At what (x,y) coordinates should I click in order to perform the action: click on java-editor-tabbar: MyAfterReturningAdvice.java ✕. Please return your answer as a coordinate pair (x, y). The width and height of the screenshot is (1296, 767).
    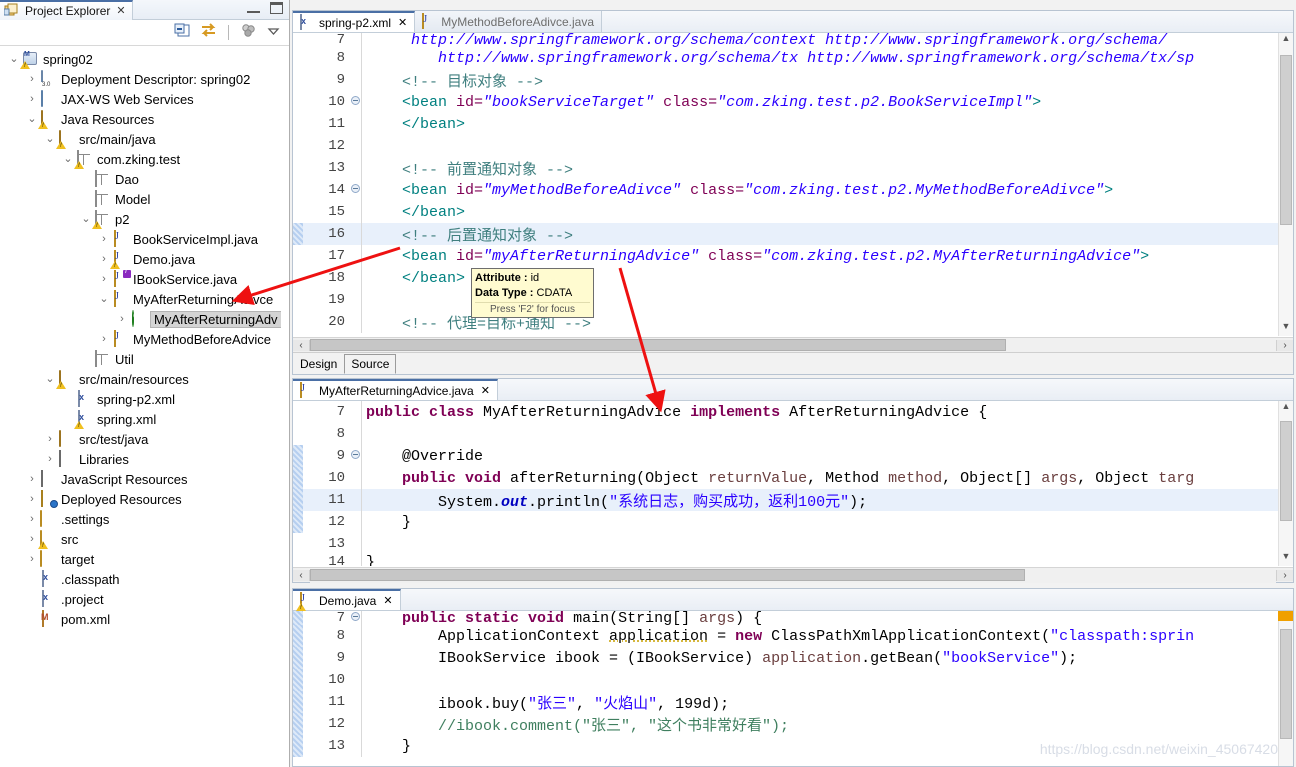
    Looking at the image, I should click on (793, 390).